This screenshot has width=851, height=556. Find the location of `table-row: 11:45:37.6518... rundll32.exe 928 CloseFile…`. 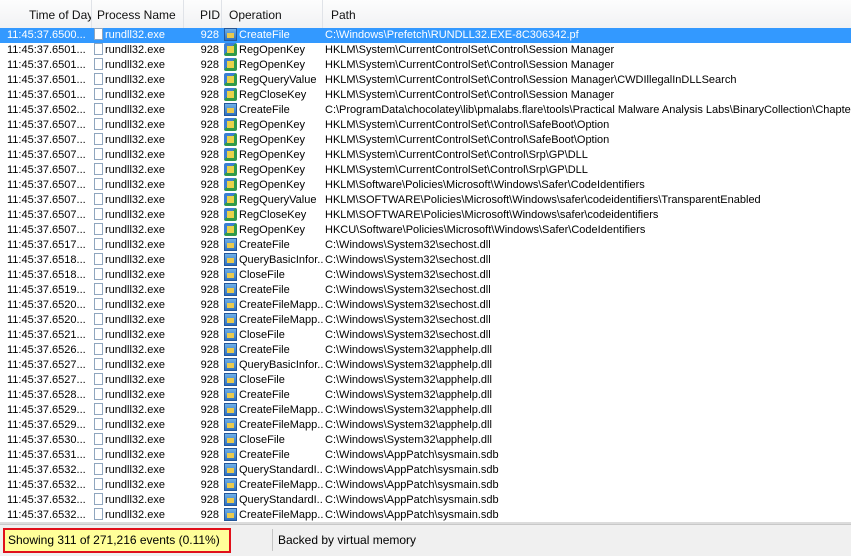

table-row: 11:45:37.6518... rundll32.exe 928 CloseFile… is located at coordinates (425, 275).